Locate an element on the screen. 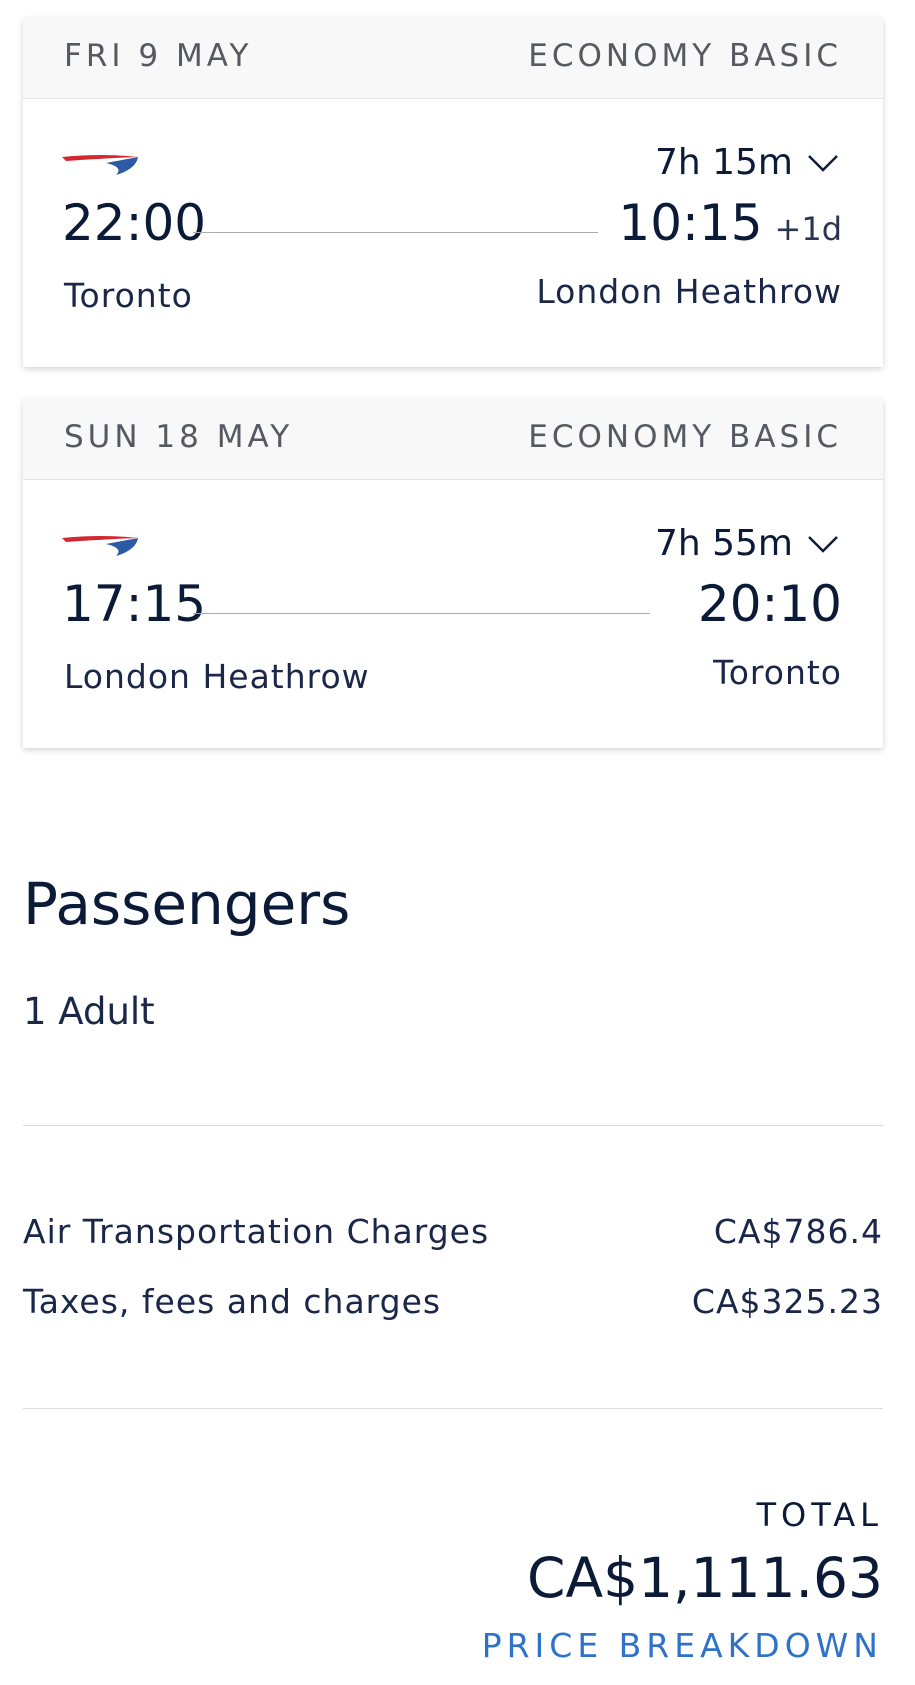 Image resolution: width=915 pixels, height=1685 pixels. duration-toggle: 7h 55m is located at coordinates (747, 543).